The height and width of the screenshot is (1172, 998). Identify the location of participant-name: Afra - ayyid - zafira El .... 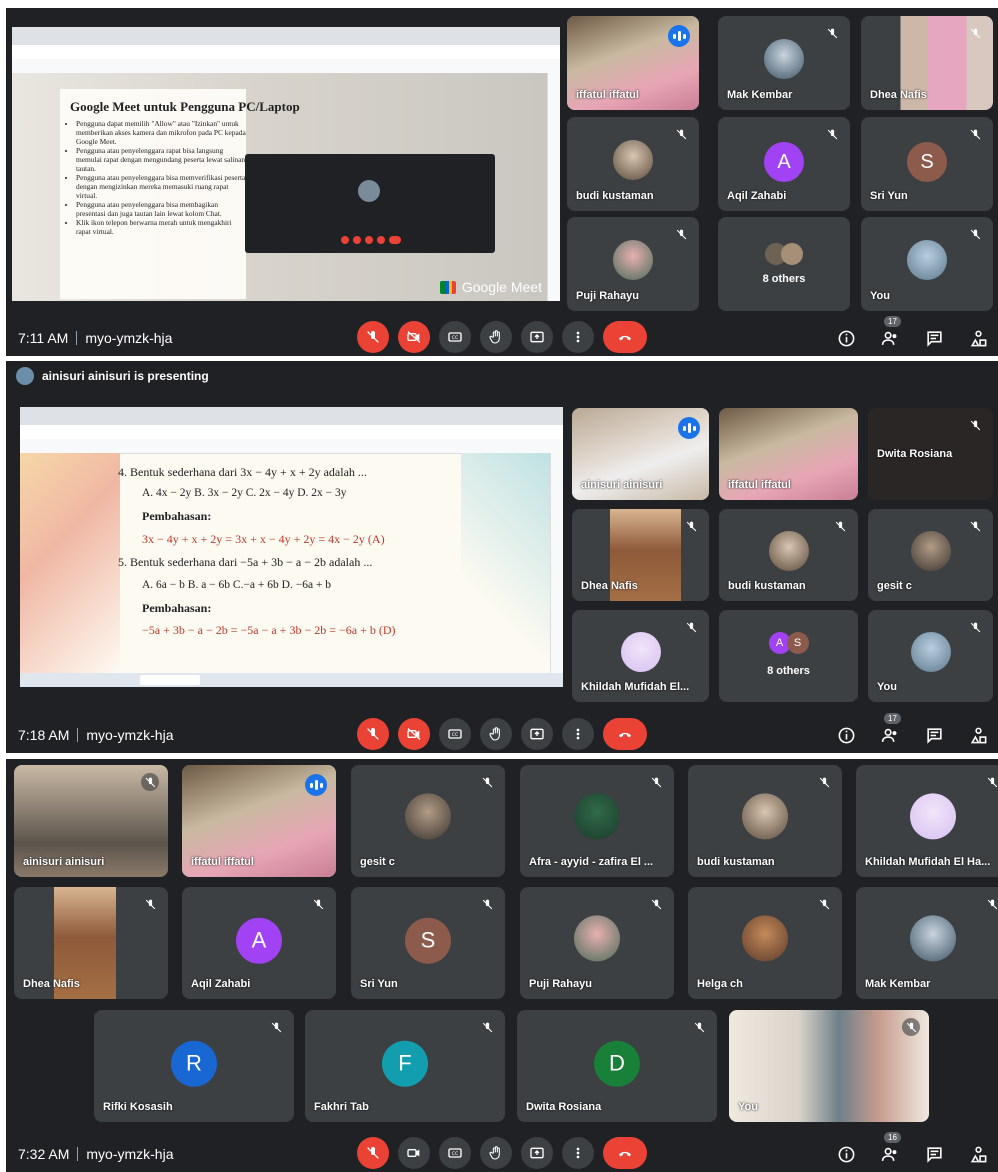
(591, 862).